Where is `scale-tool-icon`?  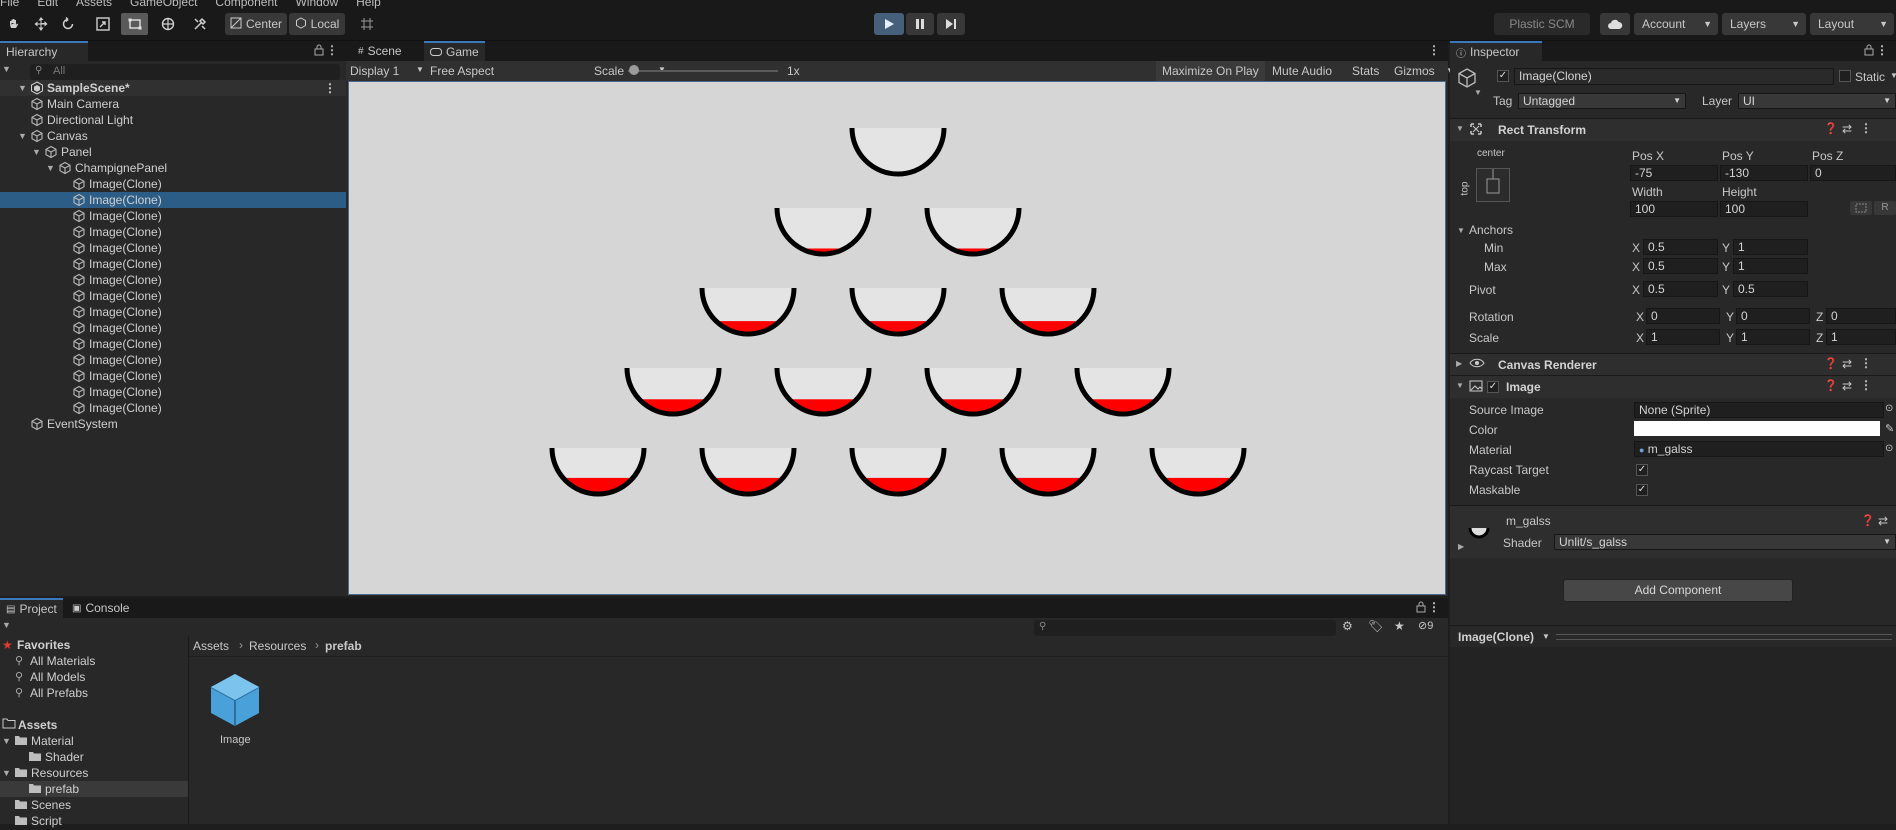
scale-tool-icon is located at coordinates (102, 24).